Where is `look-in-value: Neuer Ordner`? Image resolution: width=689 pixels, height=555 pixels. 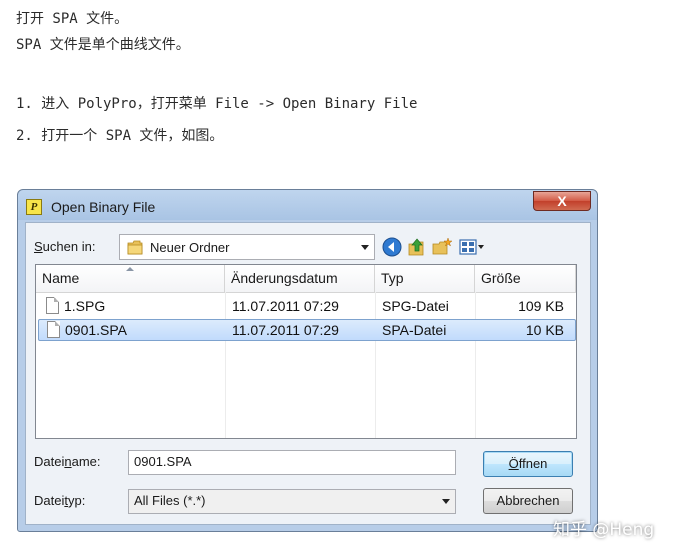 look-in-value: Neuer Ordner is located at coordinates (190, 247).